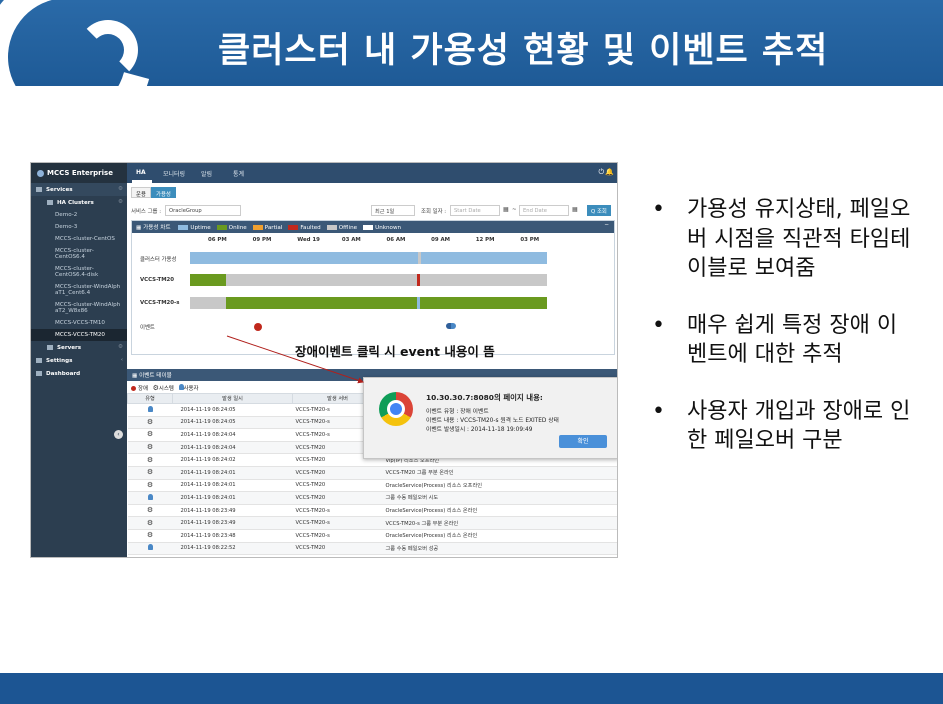  What do you see at coordinates (174, 173) in the screenshot?
I see `tab-monitoring: 모니터링` at bounding box center [174, 173].